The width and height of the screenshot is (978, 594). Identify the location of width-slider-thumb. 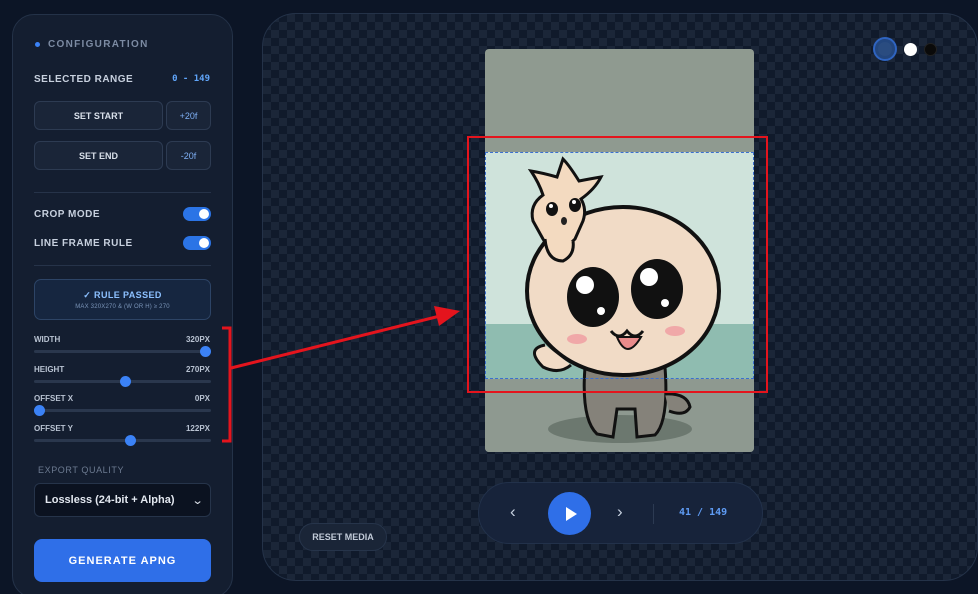
(205, 351).